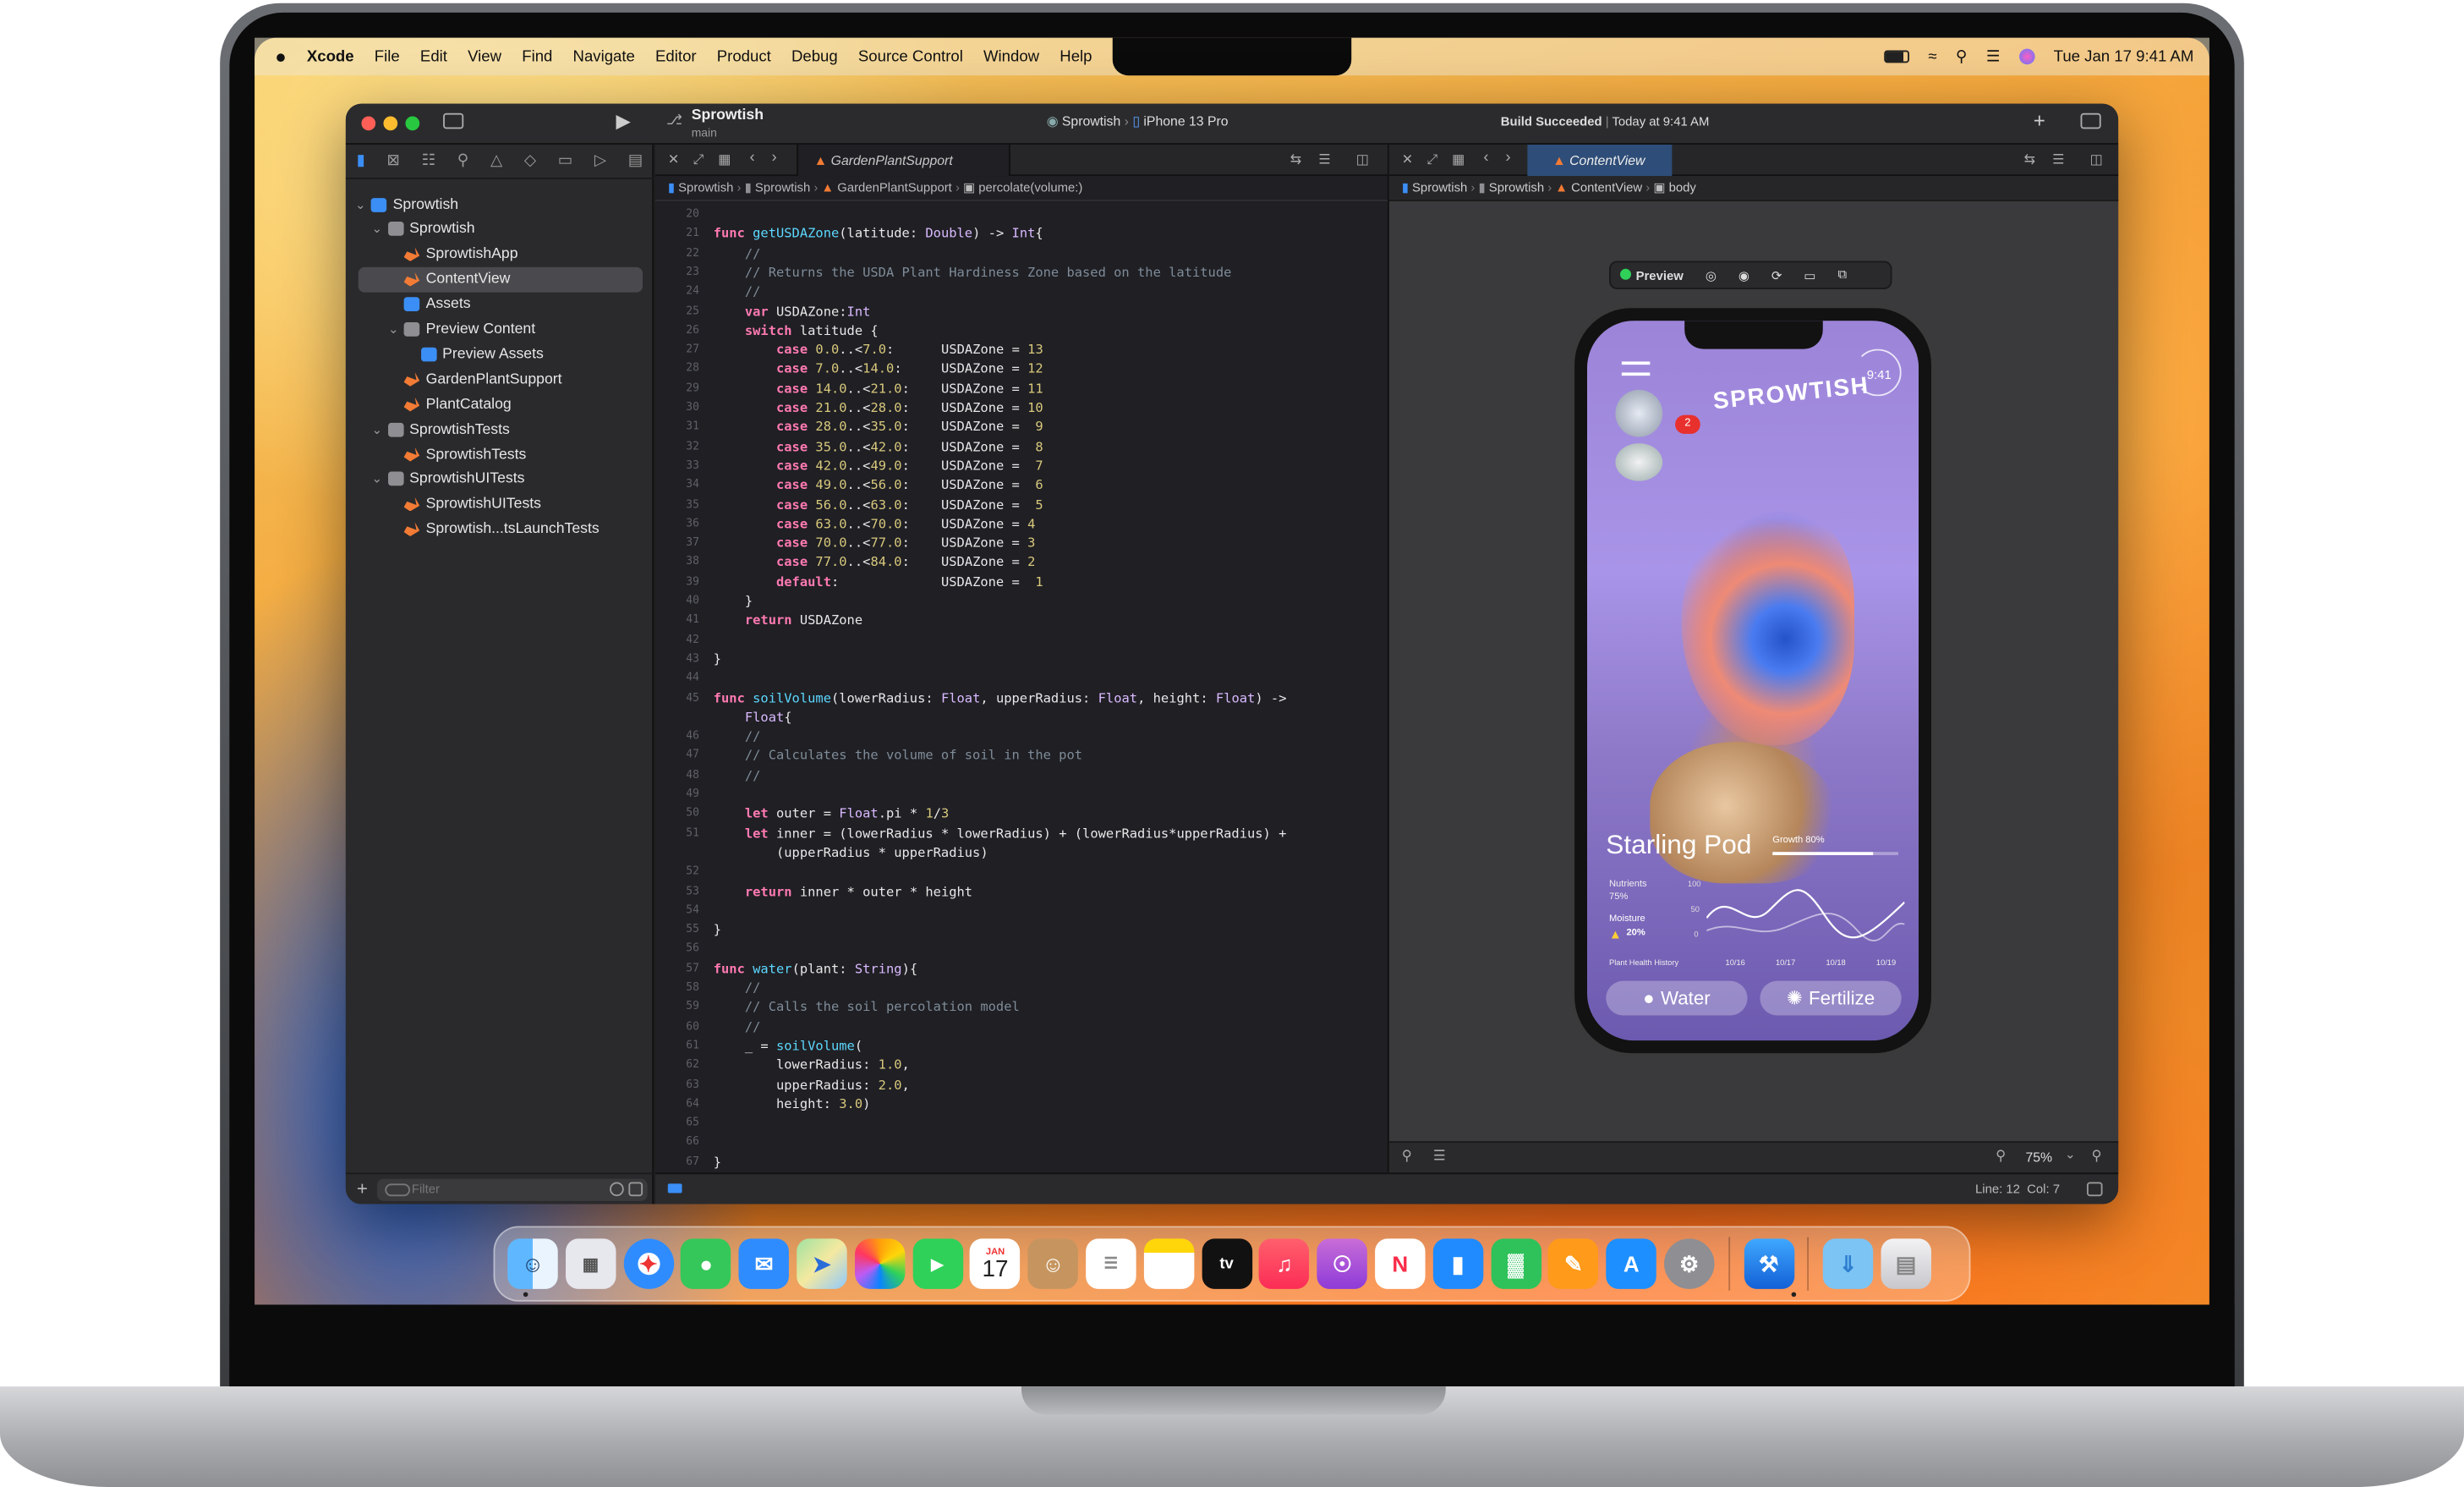  Describe the element at coordinates (878, 368) in the screenshot. I see `code-line: case 7.0..<14.0: USDAZone = 12` at that location.